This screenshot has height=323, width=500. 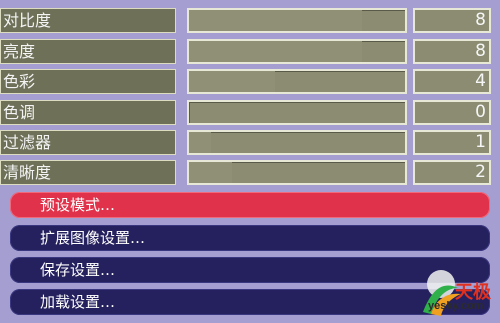 I want to click on setting-label: 对比度, so click(x=88, y=20).